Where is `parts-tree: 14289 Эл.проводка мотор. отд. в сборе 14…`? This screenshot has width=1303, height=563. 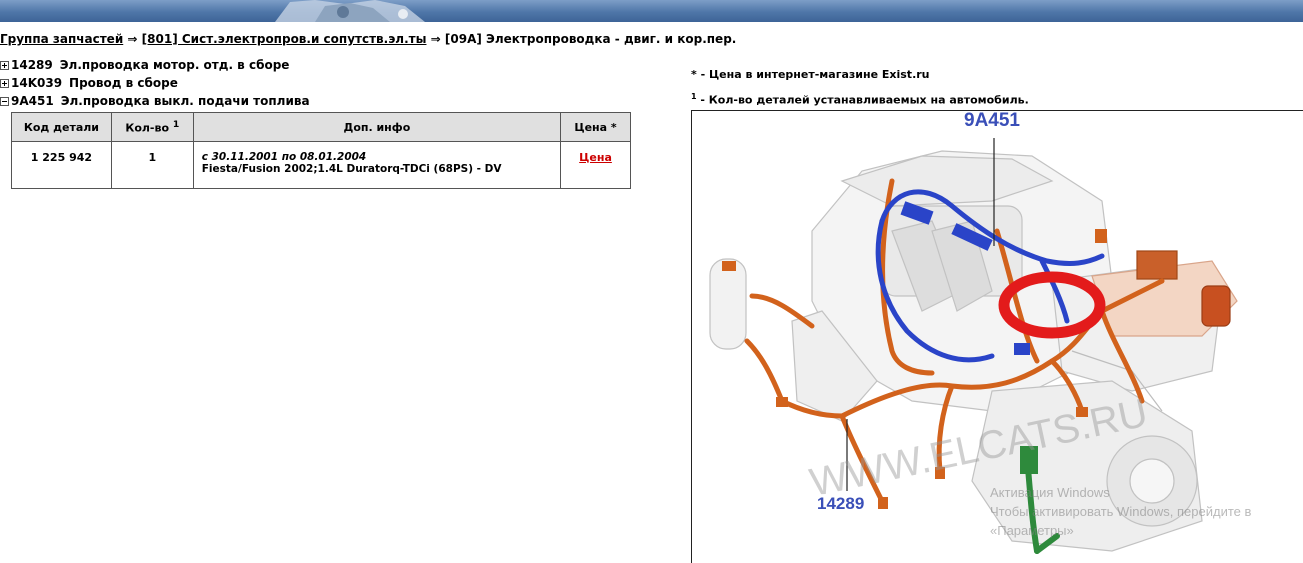 parts-tree: 14289 Эл.проводка мотор. отд. в сборе 14… is located at coordinates (155, 83).